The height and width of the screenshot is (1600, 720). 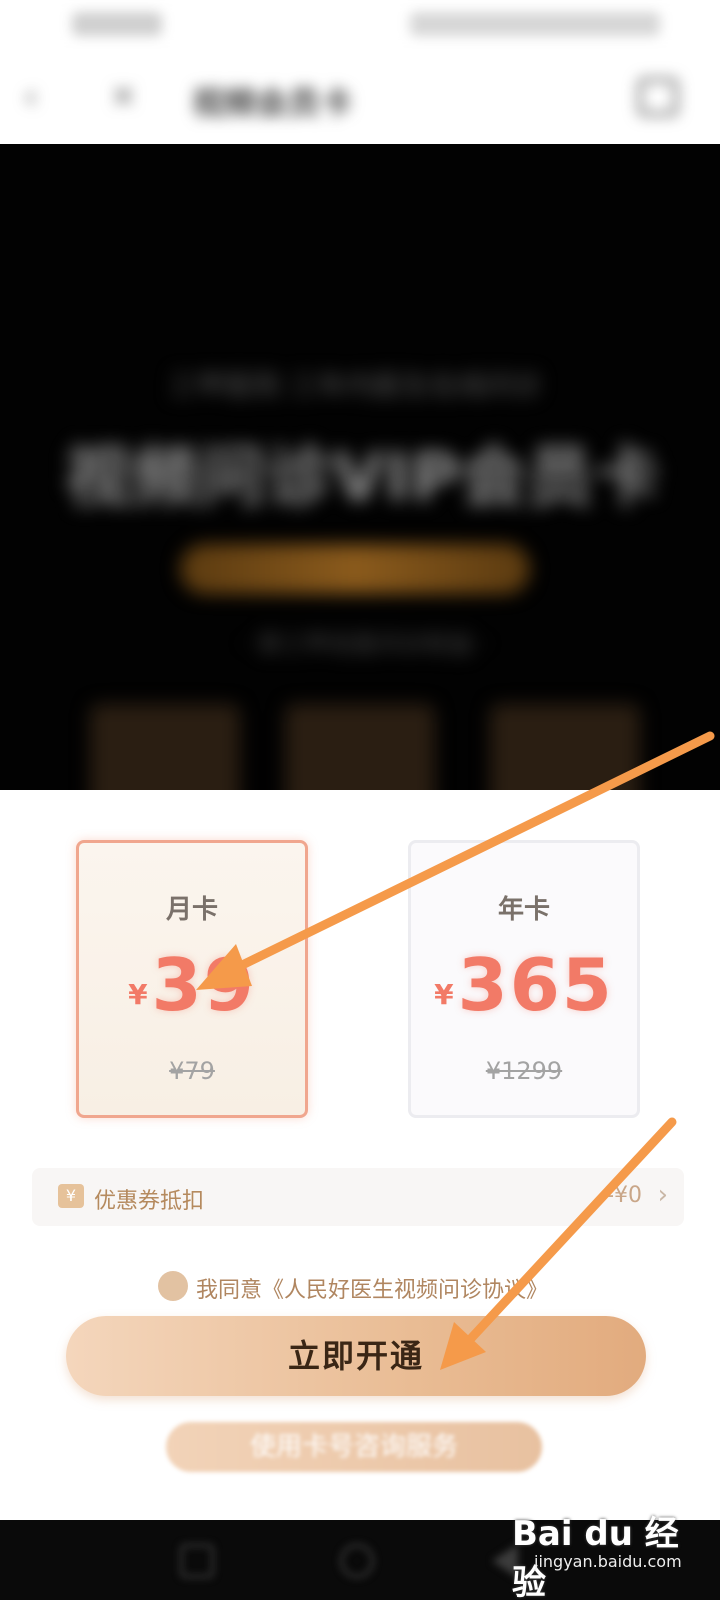 I want to click on close-icon: ×, so click(x=125, y=95).